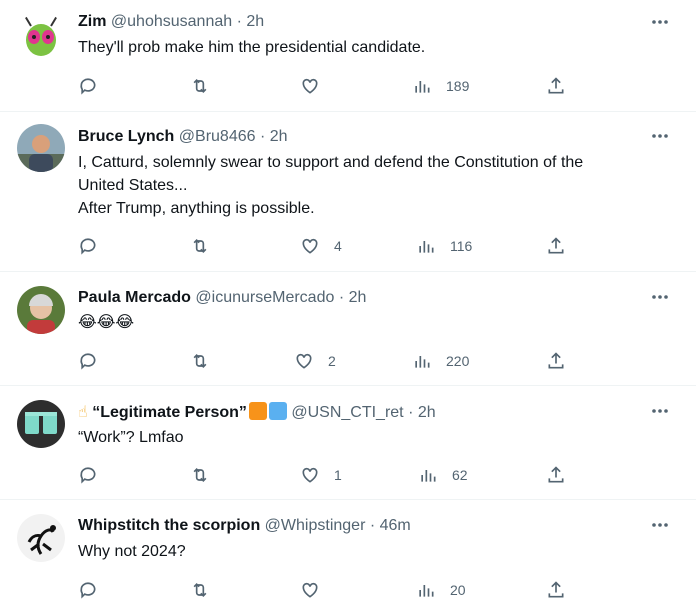 The height and width of the screenshot is (602, 696). I want to click on handle: @Whipstinger, so click(315, 525).